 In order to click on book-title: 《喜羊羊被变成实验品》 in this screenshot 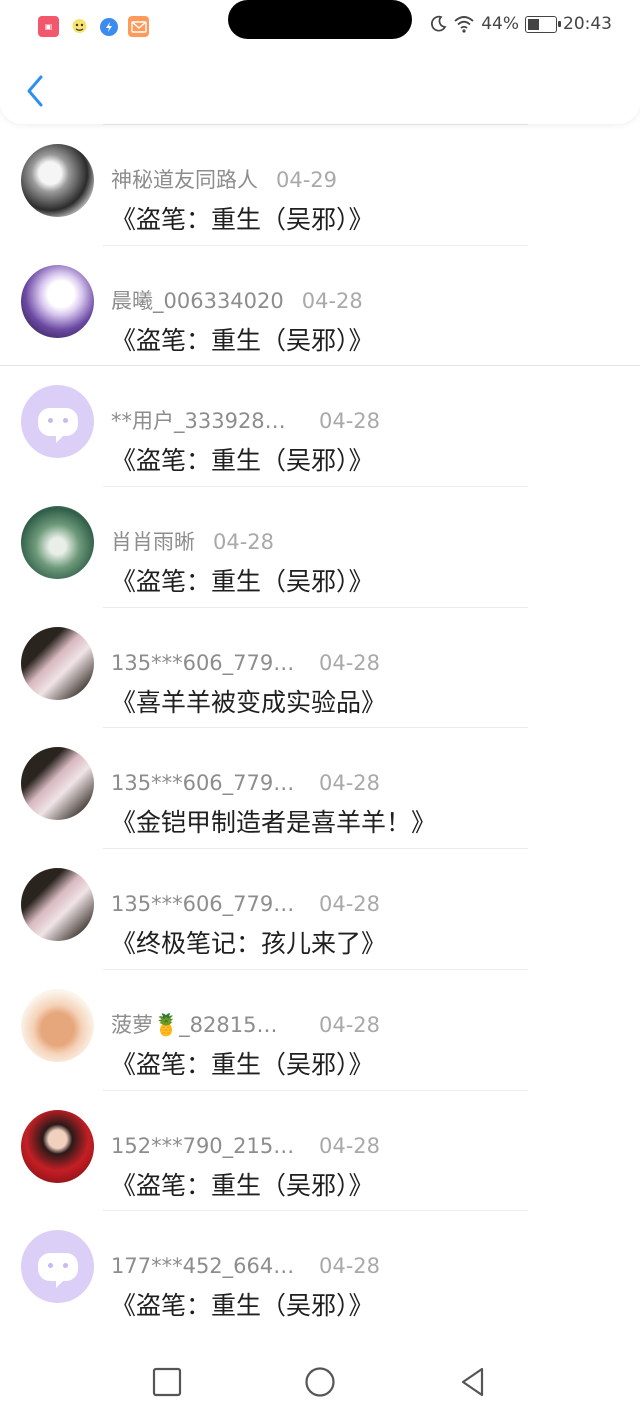, I will do `click(248, 703)`.